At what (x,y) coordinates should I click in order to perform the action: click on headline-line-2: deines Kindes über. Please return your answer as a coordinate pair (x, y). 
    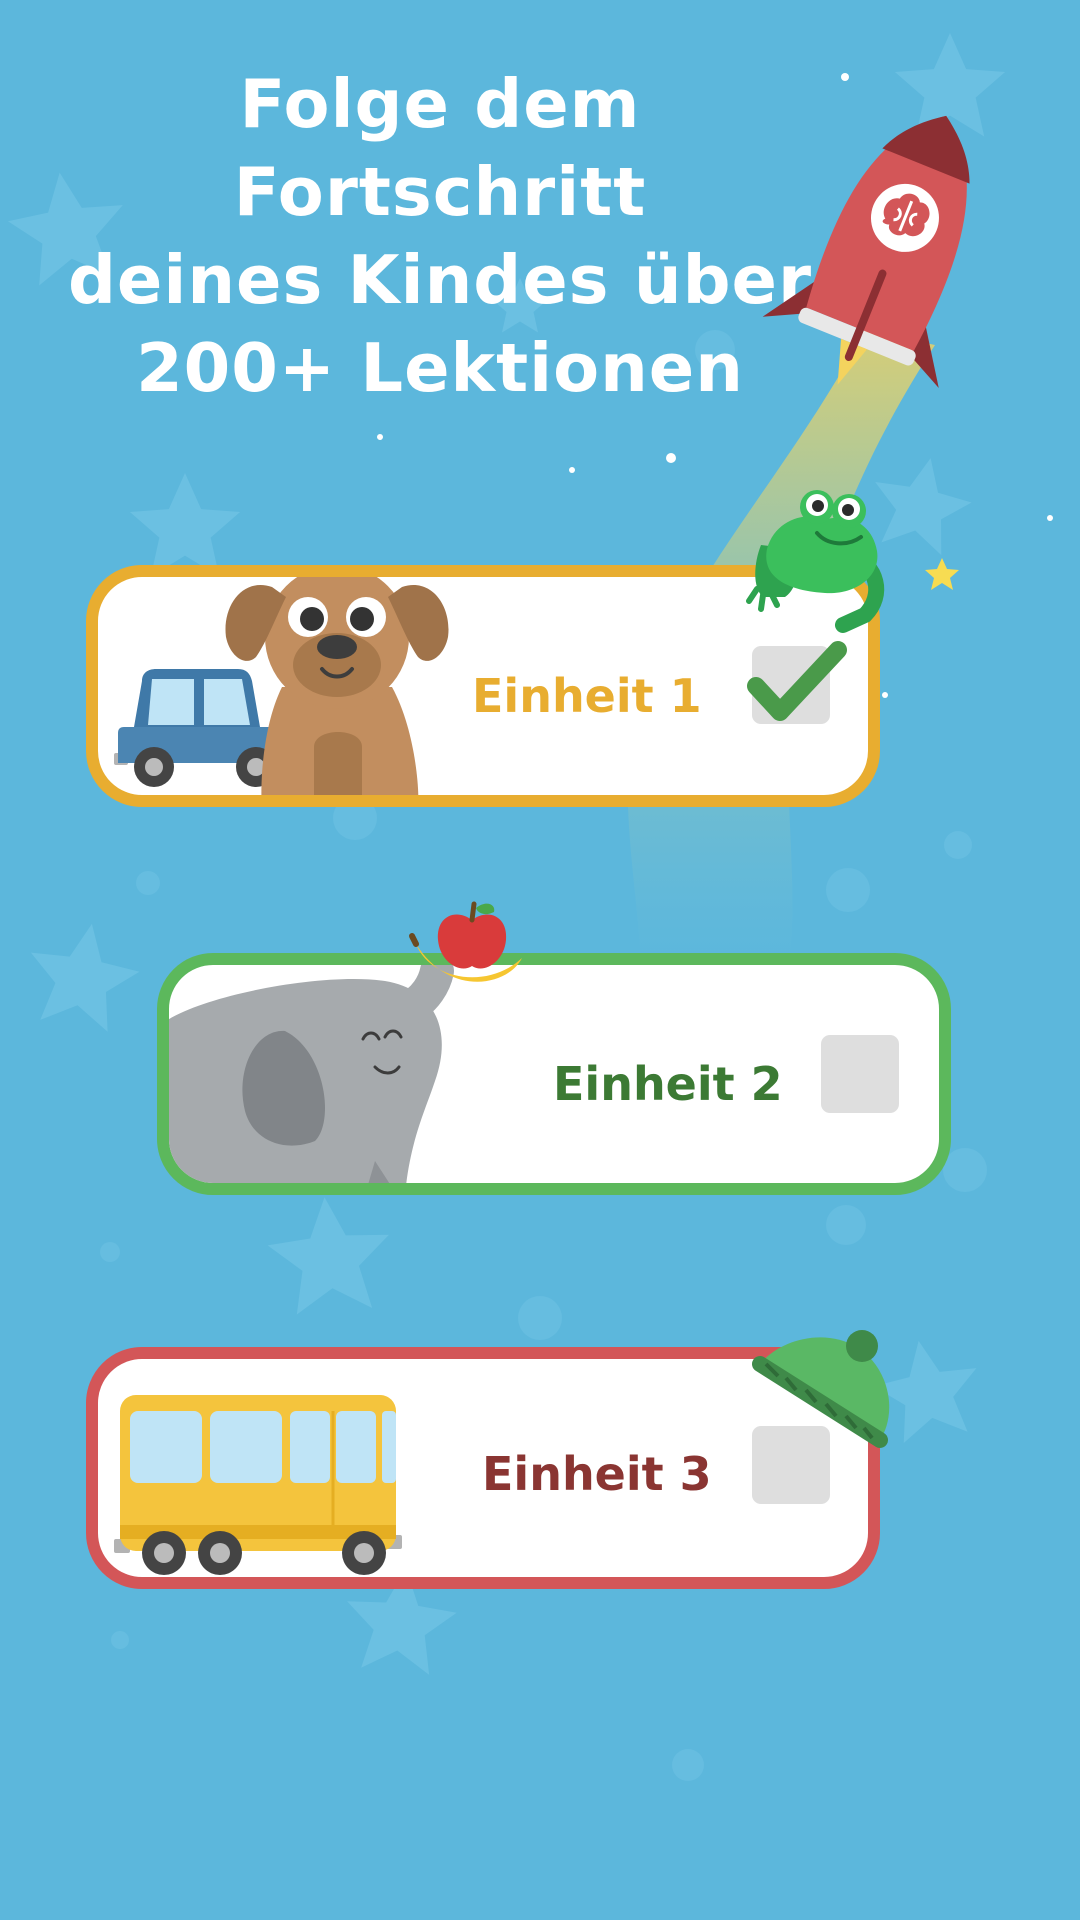
    Looking at the image, I should click on (440, 280).